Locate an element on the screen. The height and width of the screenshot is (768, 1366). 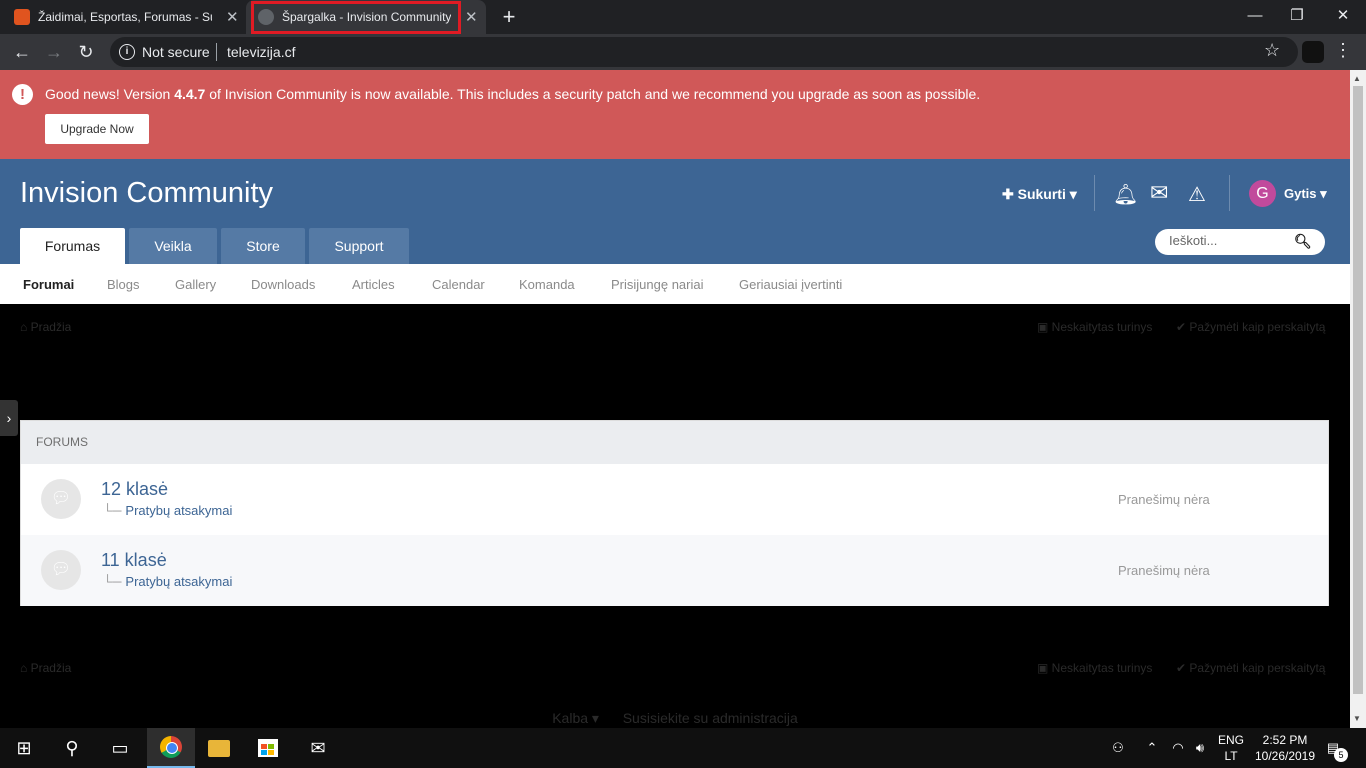
language-indicator: ENG LT is located at coordinates (1231, 748).